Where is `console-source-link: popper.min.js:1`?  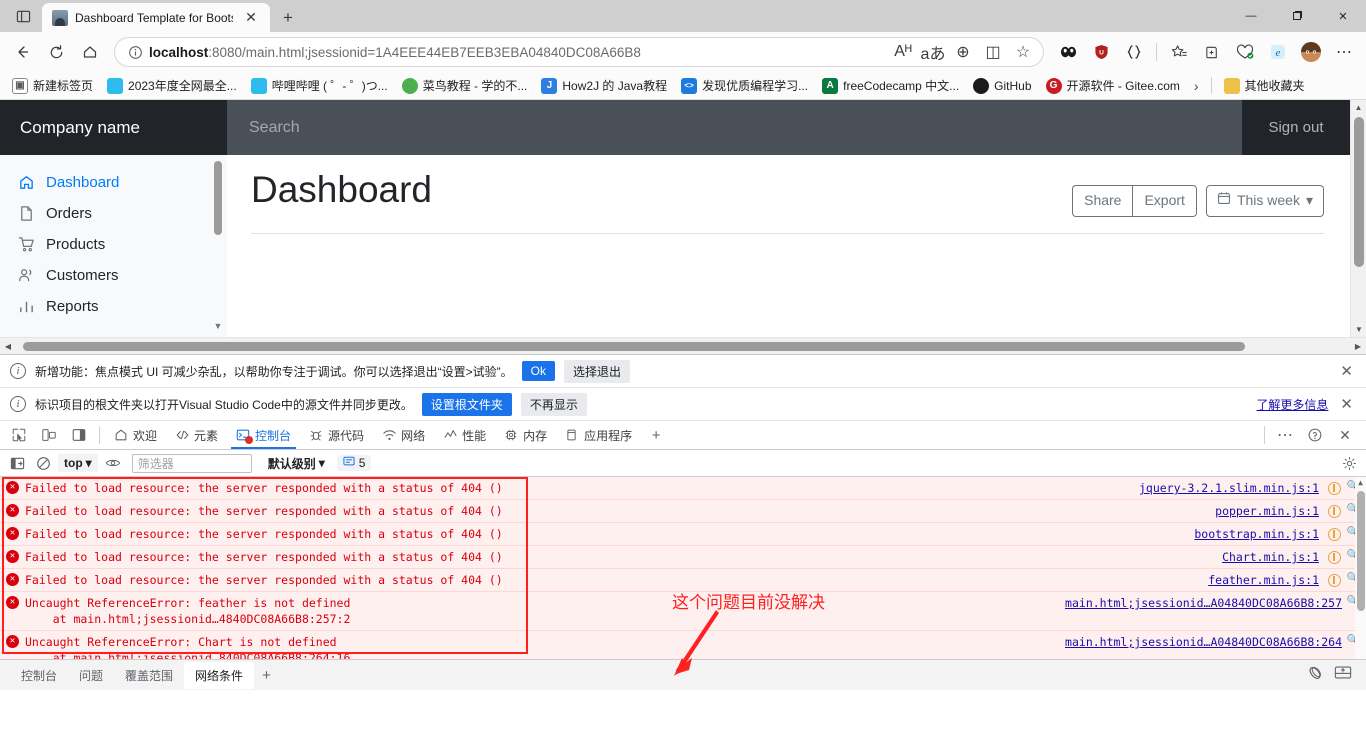
console-source-link: popper.min.js:1 is located at coordinates (1269, 511).